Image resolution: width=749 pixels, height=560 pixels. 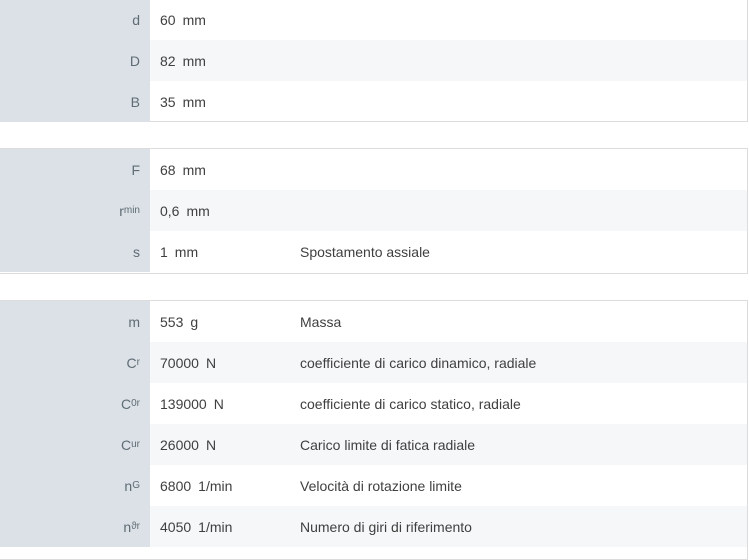 What do you see at coordinates (381, 485) in the screenshot?
I see `description-cell: Velocità di rotazione limite` at bounding box center [381, 485].